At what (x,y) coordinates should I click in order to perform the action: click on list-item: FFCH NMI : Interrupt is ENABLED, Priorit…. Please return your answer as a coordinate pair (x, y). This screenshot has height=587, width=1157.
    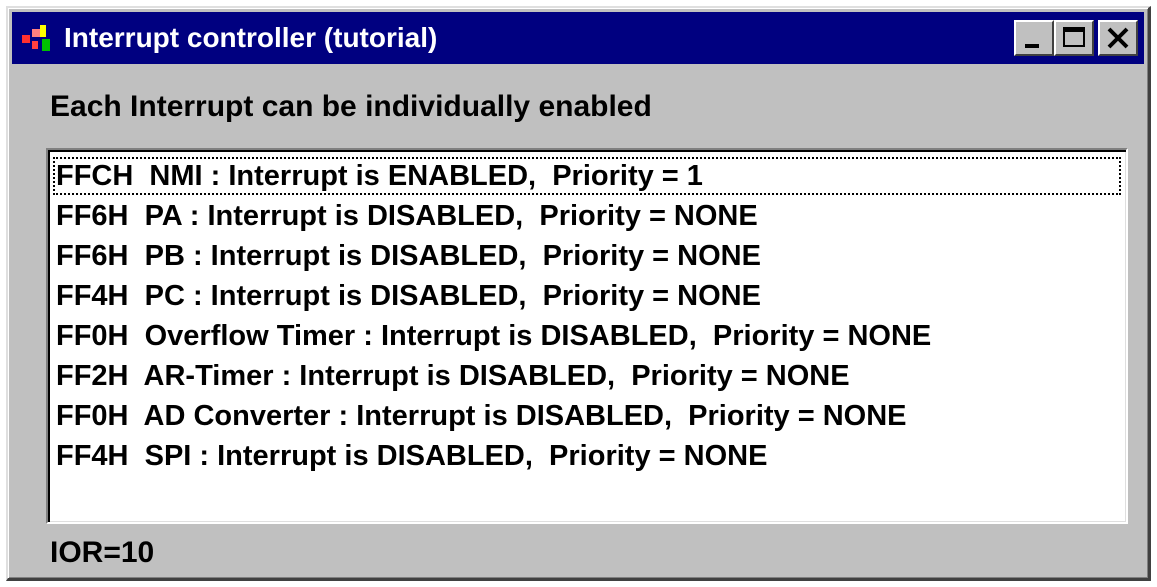
    Looking at the image, I should click on (587, 176).